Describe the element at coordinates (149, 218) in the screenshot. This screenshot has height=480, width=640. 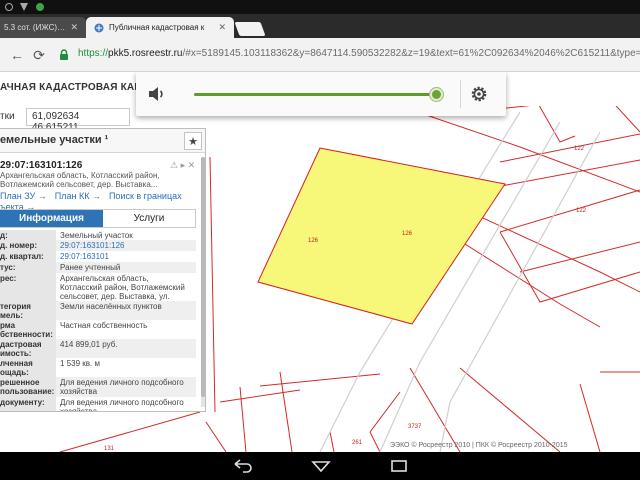
I see `tab-services: Услуги` at that location.